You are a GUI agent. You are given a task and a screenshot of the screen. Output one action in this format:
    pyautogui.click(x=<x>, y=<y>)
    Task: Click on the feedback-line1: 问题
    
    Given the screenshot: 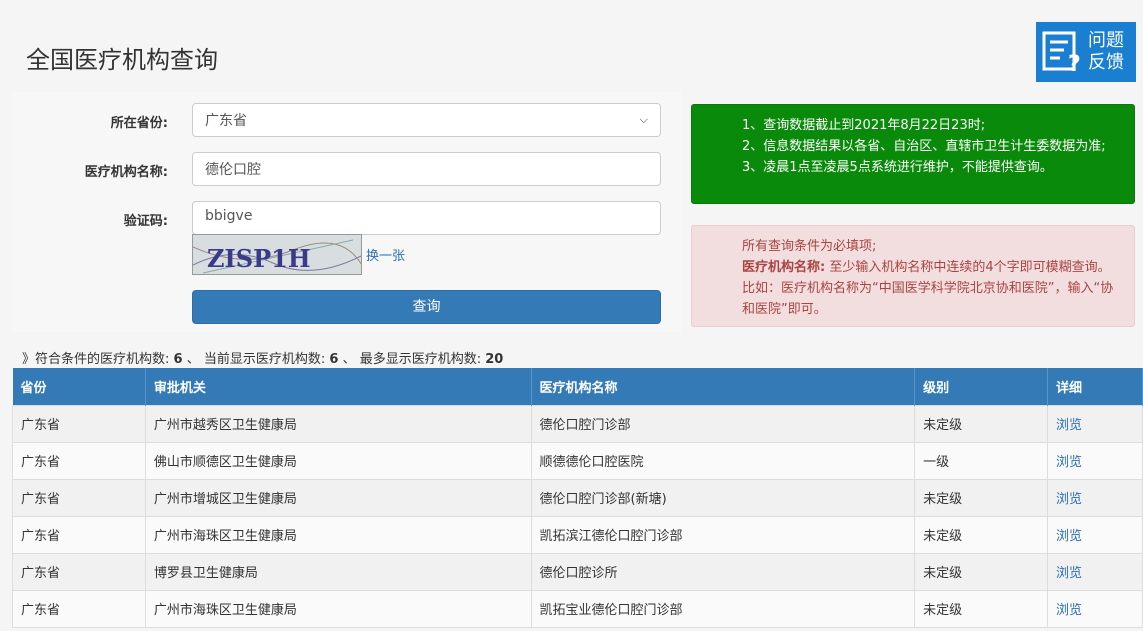 What is the action you would take?
    pyautogui.click(x=1106, y=40)
    